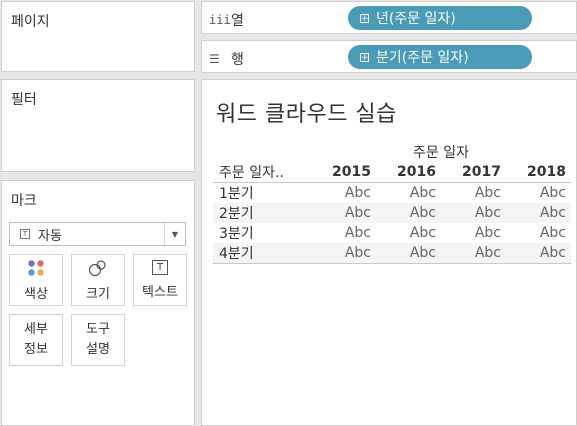 The image size is (577, 426). Describe the element at coordinates (30, 22) in the screenshot. I see `pages-title: 페이지` at that location.